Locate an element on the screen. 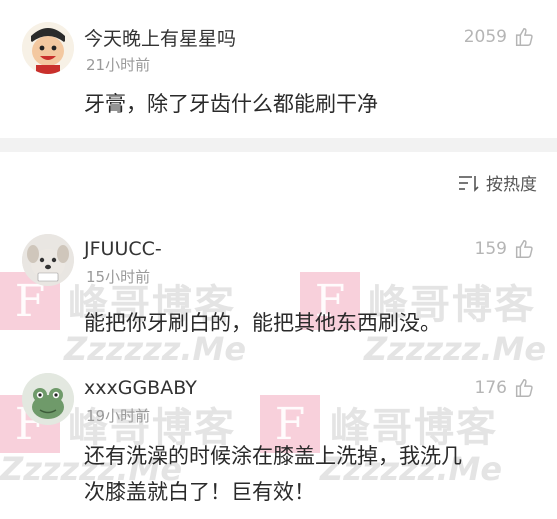 Image resolution: width=557 pixels, height=519 pixels. comment-text: 能把你牙刷白的，能把其他东西刷没。 is located at coordinates (262, 323).